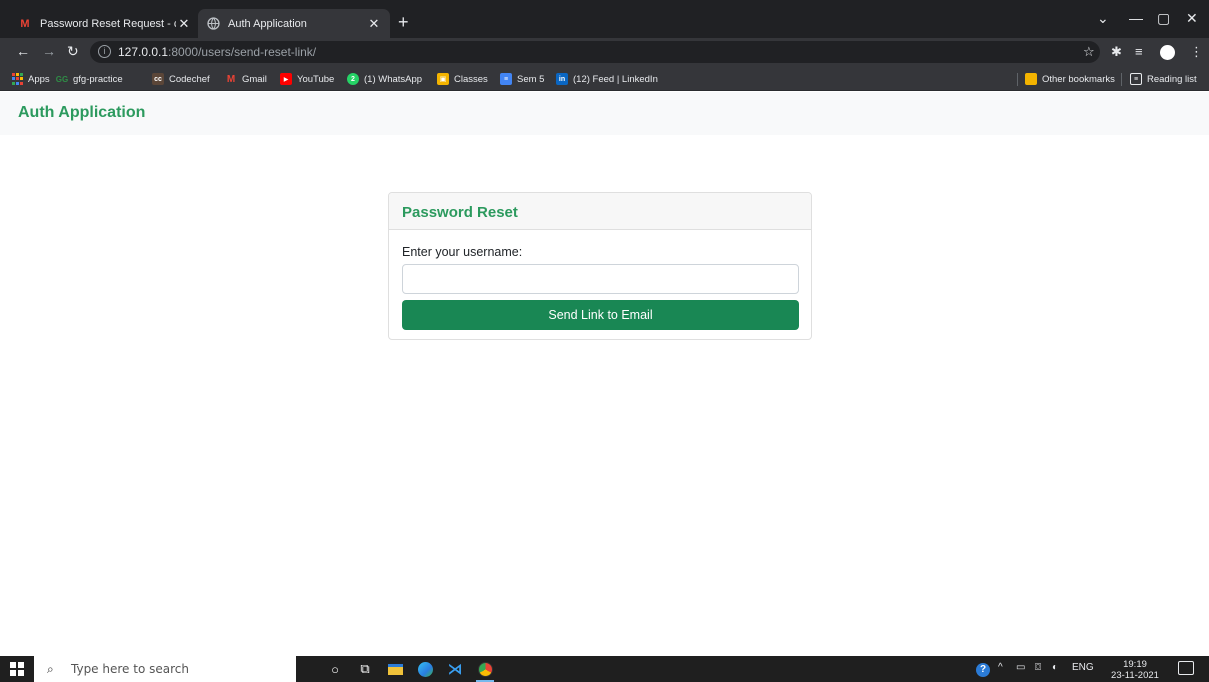 This screenshot has width=1209, height=682. Describe the element at coordinates (316, 79) in the screenshot. I see `bookmark-label: YouTube` at that location.